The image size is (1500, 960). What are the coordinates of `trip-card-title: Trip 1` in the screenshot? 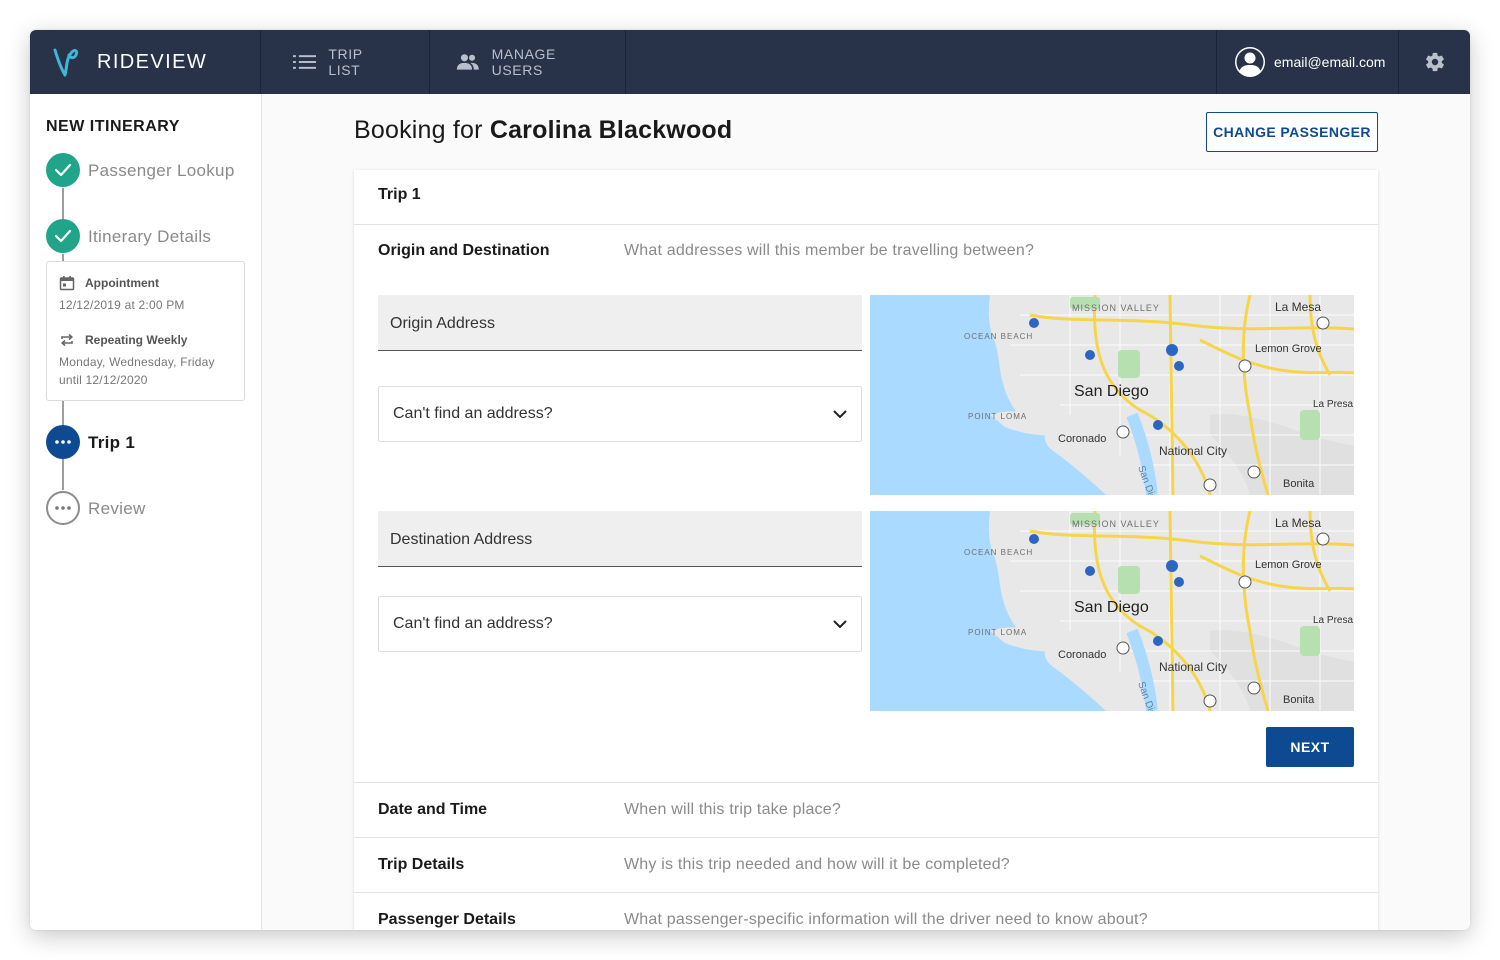 It's located at (866, 197).